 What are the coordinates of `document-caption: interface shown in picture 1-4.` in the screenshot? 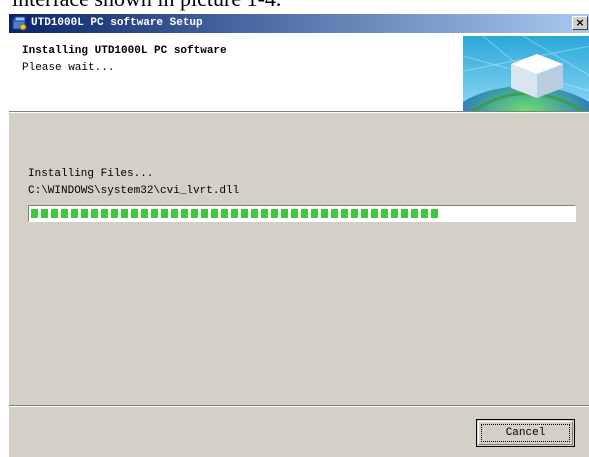 It's located at (294, 7).